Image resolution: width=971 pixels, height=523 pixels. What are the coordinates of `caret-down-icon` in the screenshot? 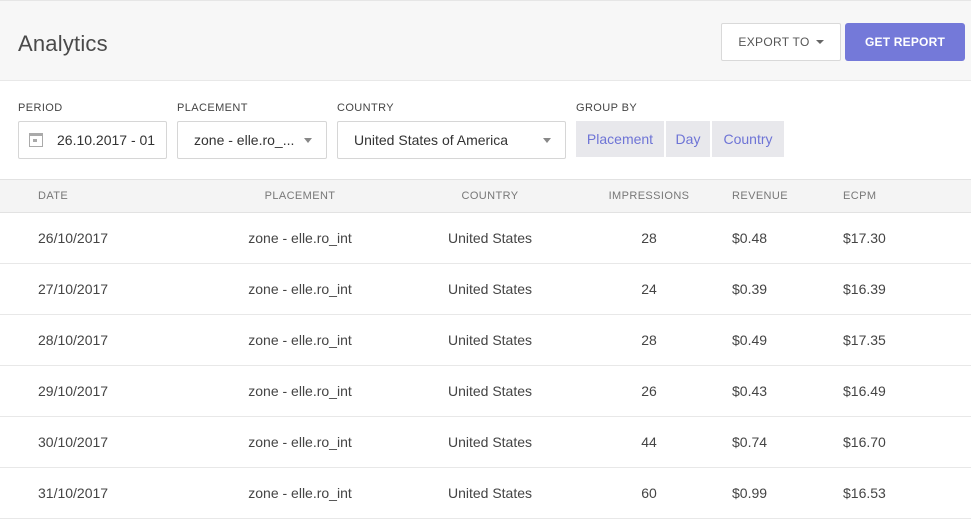 It's located at (819, 42).